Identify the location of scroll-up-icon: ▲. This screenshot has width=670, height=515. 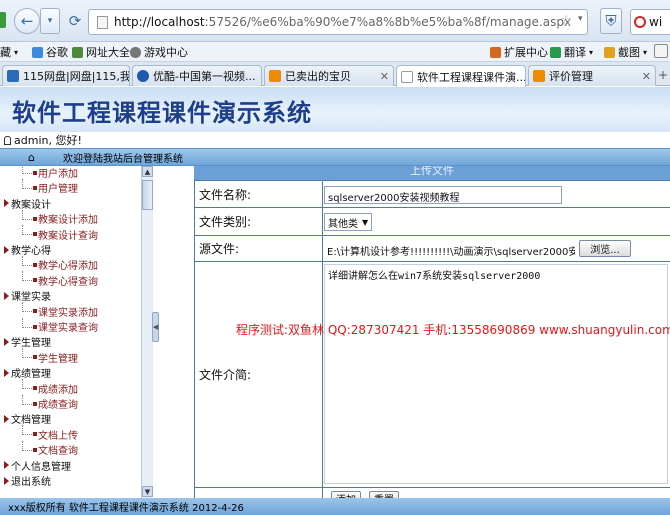
(147, 171).